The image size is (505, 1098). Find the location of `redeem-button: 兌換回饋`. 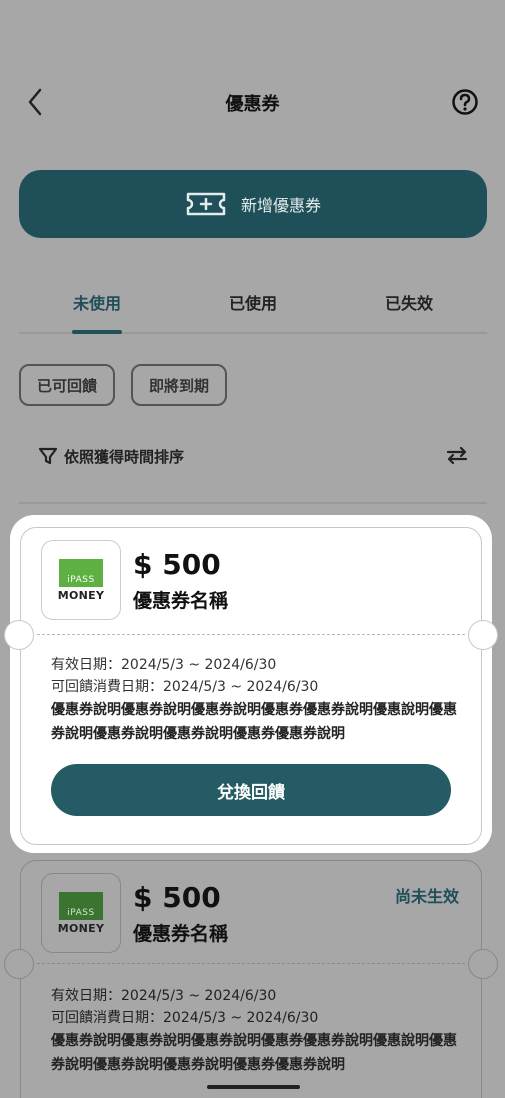

redeem-button: 兌換回饋 is located at coordinates (251, 790).